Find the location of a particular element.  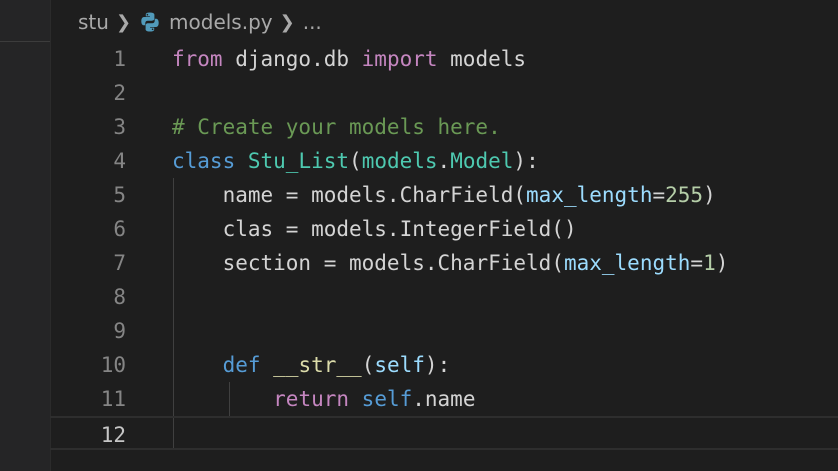

code-token: def is located at coordinates (241, 365).